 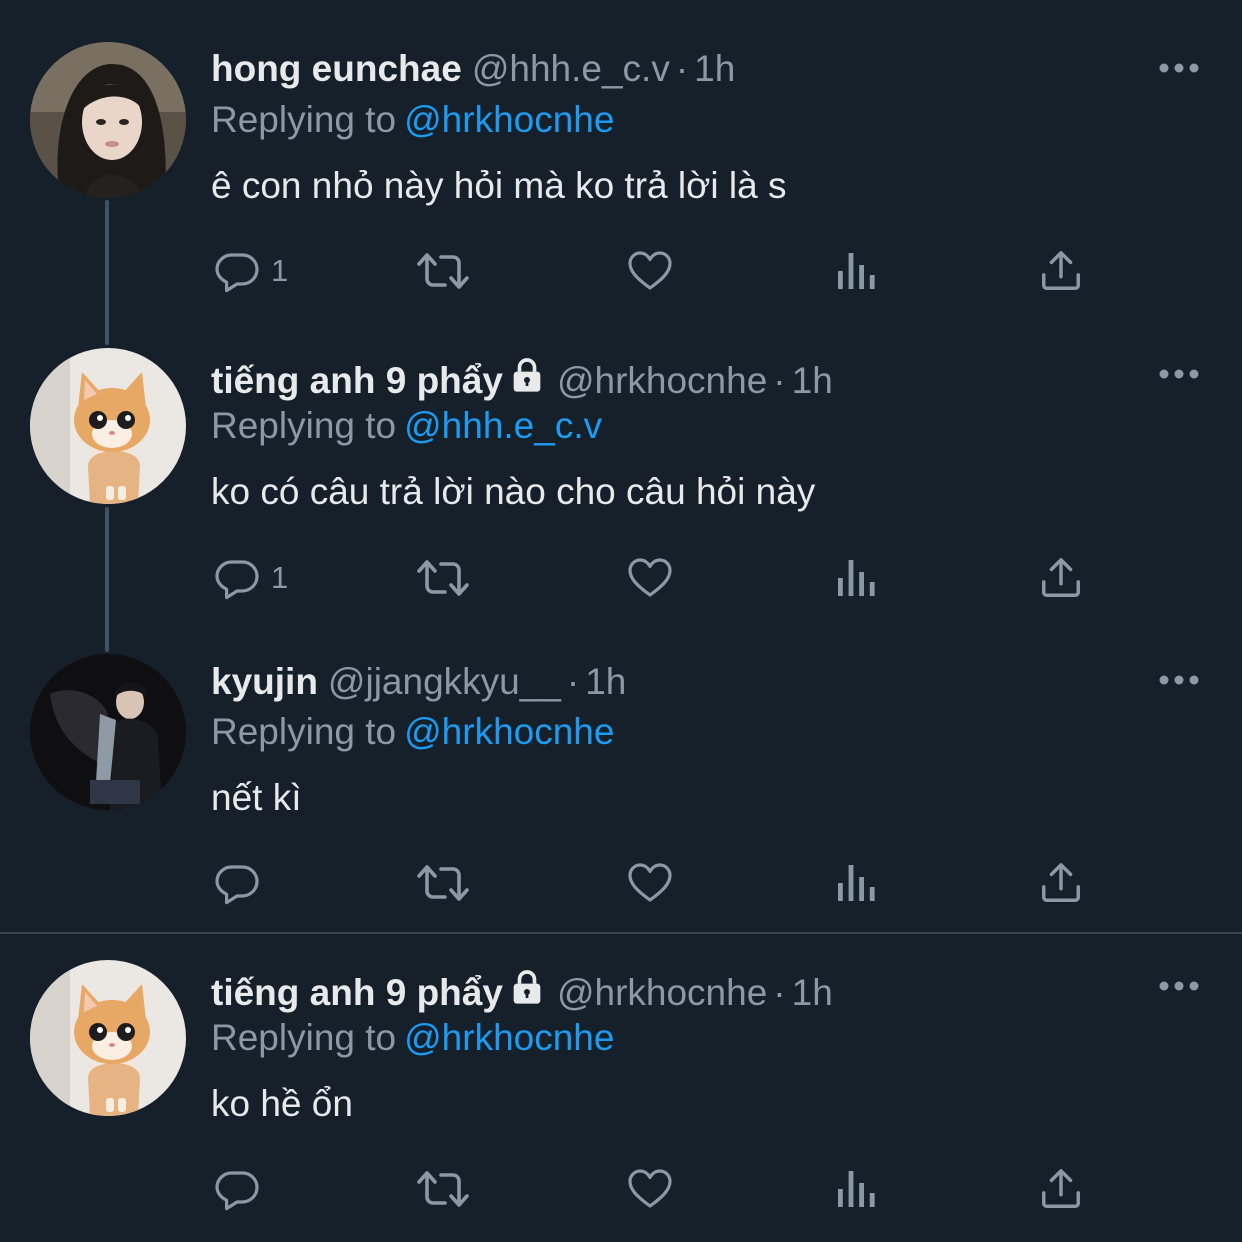 I want to click on display-name: tiếng anh 9 phẩy, so click(x=357, y=992).